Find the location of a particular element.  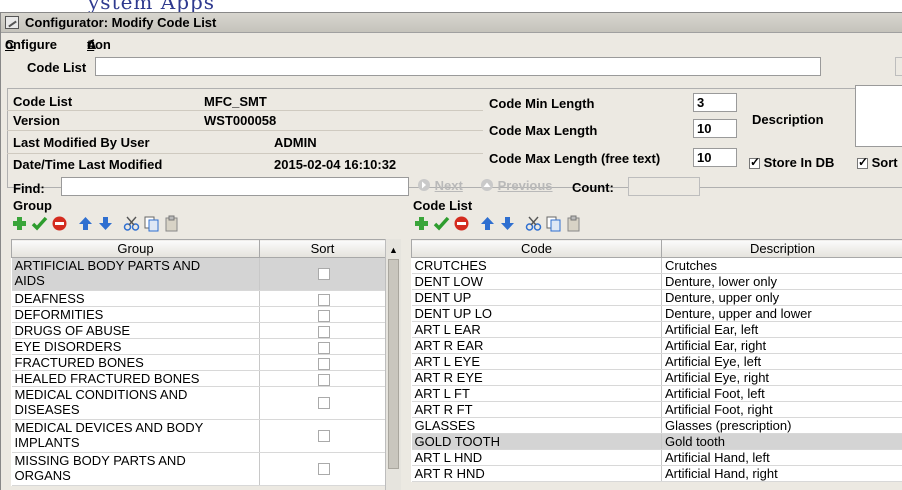

group-name-line: ORGANS is located at coordinates (42, 475).